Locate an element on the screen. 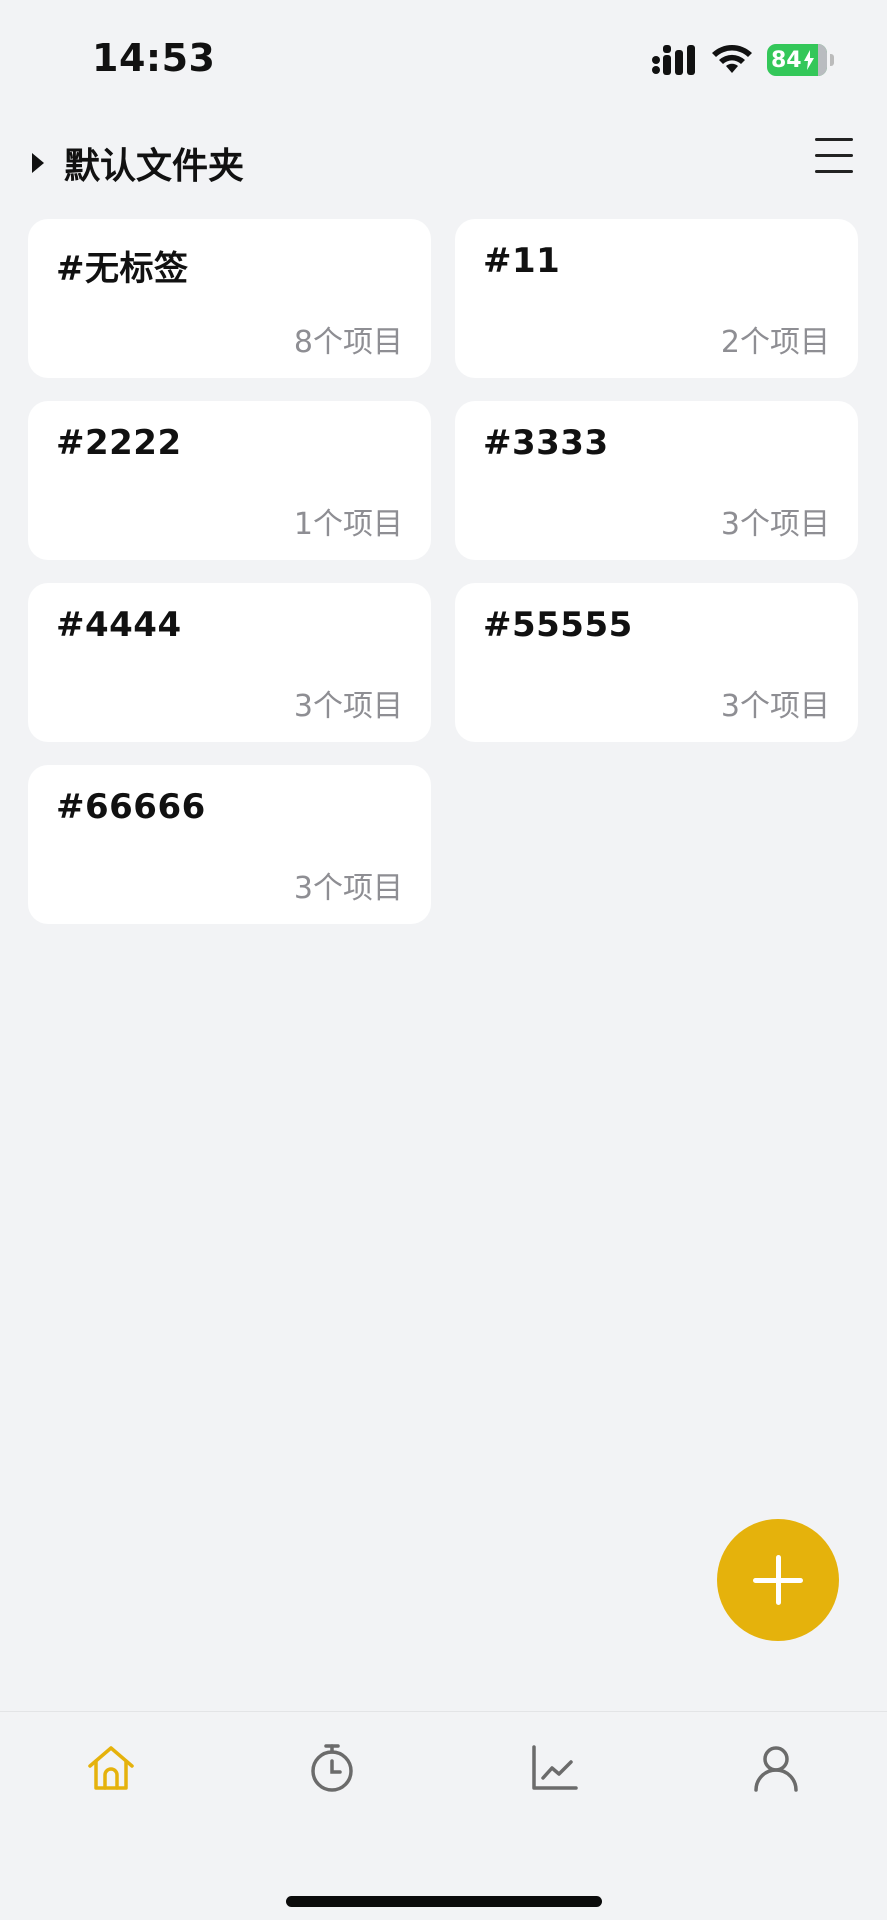  tag-name: #3333 is located at coordinates (546, 443).